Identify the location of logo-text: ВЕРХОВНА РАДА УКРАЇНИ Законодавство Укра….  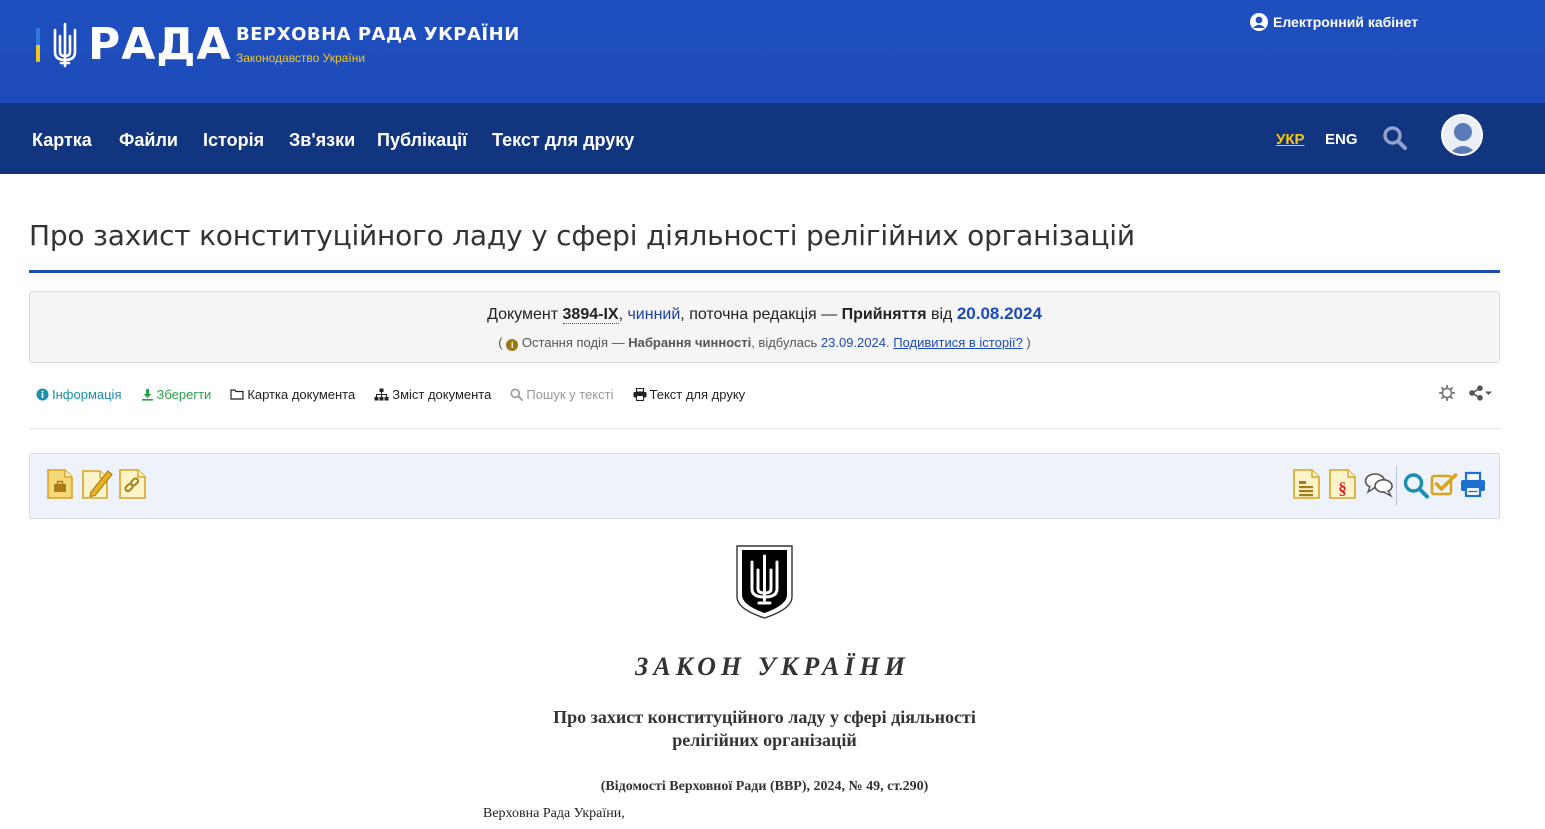
(378, 44).